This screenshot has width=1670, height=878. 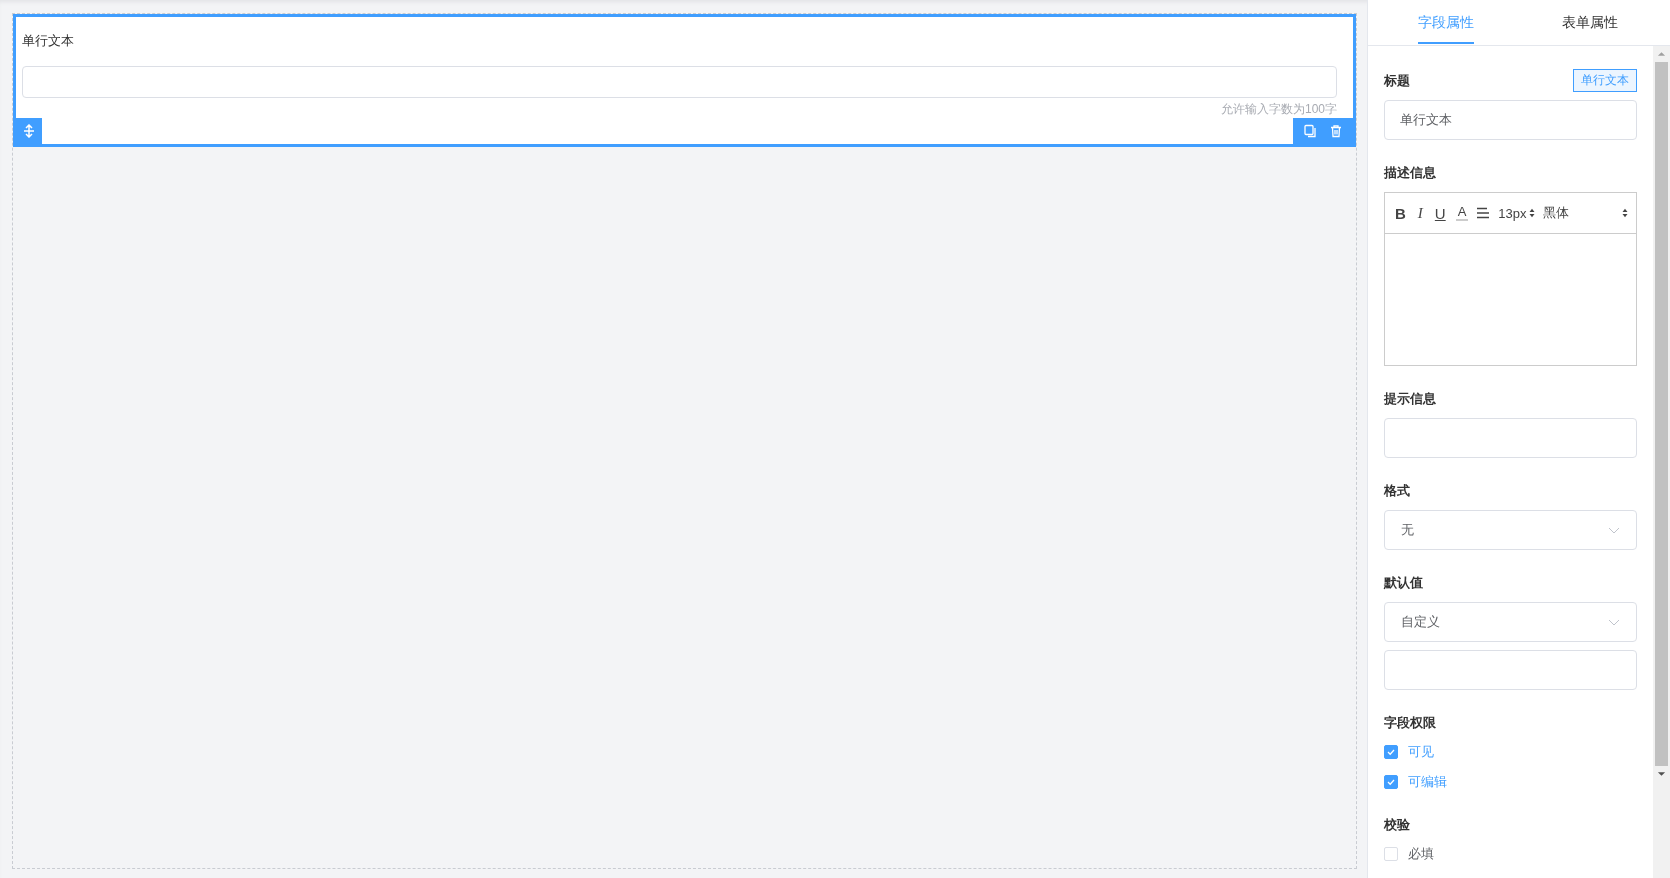 What do you see at coordinates (1510, 530) in the screenshot?
I see `select-field: 无` at bounding box center [1510, 530].